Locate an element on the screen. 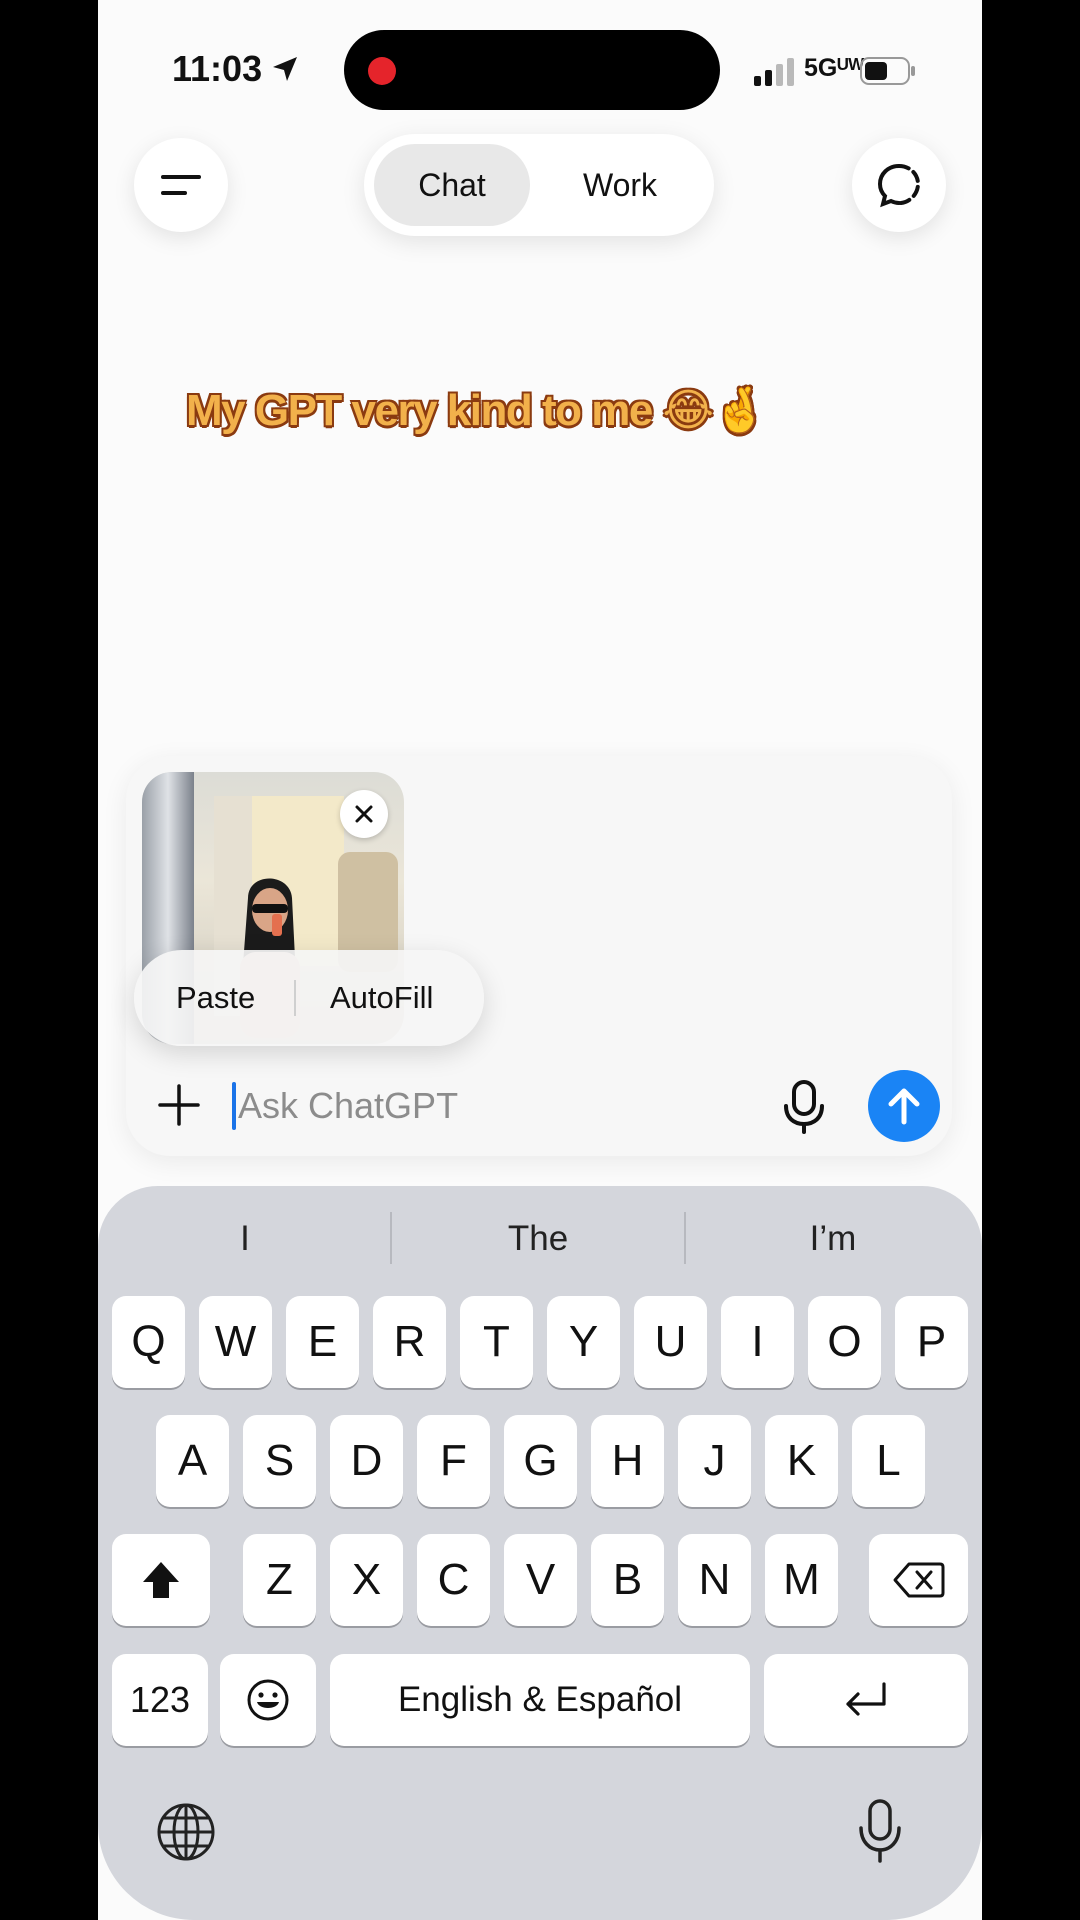 The width and height of the screenshot is (1080, 1920). battery-icon is located at coordinates (887, 71).